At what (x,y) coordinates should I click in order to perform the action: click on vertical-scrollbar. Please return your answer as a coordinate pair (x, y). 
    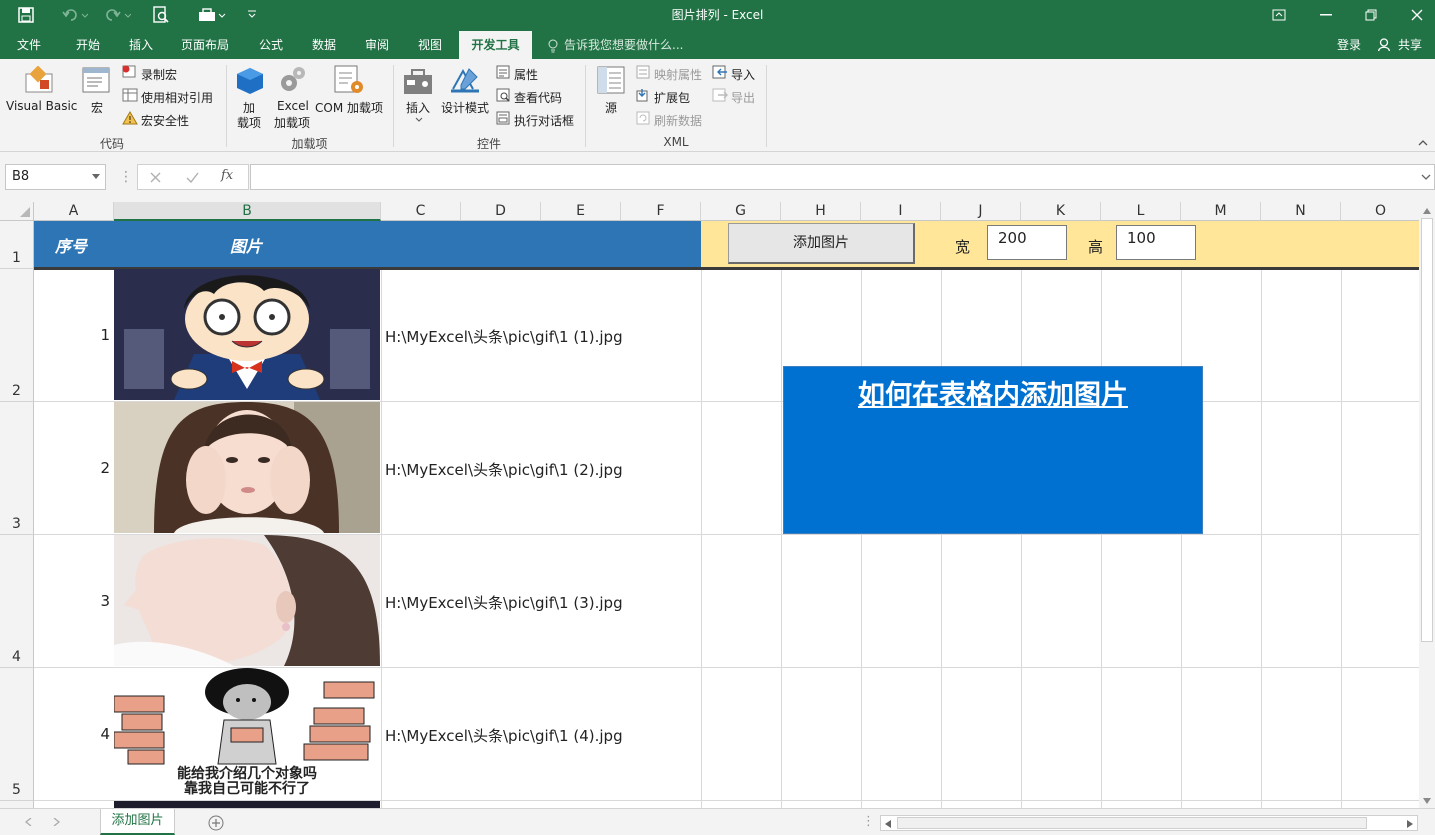
    Looking at the image, I should click on (1427, 505).